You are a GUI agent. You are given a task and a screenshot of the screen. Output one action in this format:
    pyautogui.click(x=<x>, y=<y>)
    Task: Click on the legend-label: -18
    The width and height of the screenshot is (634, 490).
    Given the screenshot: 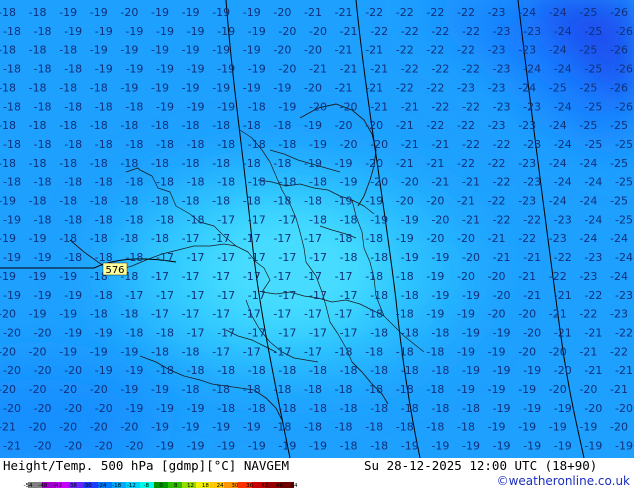 What is the action you would take?
    pyautogui.click(x=117, y=486)
    